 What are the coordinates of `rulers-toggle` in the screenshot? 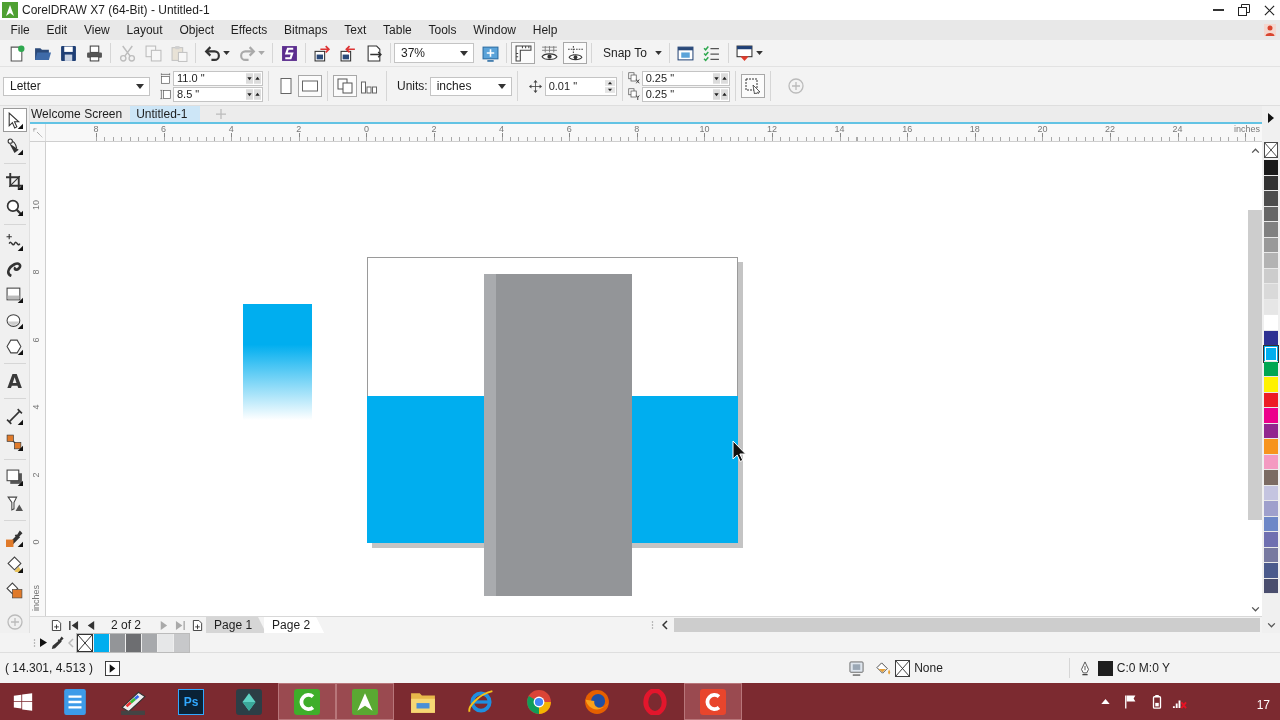 It's located at (523, 53).